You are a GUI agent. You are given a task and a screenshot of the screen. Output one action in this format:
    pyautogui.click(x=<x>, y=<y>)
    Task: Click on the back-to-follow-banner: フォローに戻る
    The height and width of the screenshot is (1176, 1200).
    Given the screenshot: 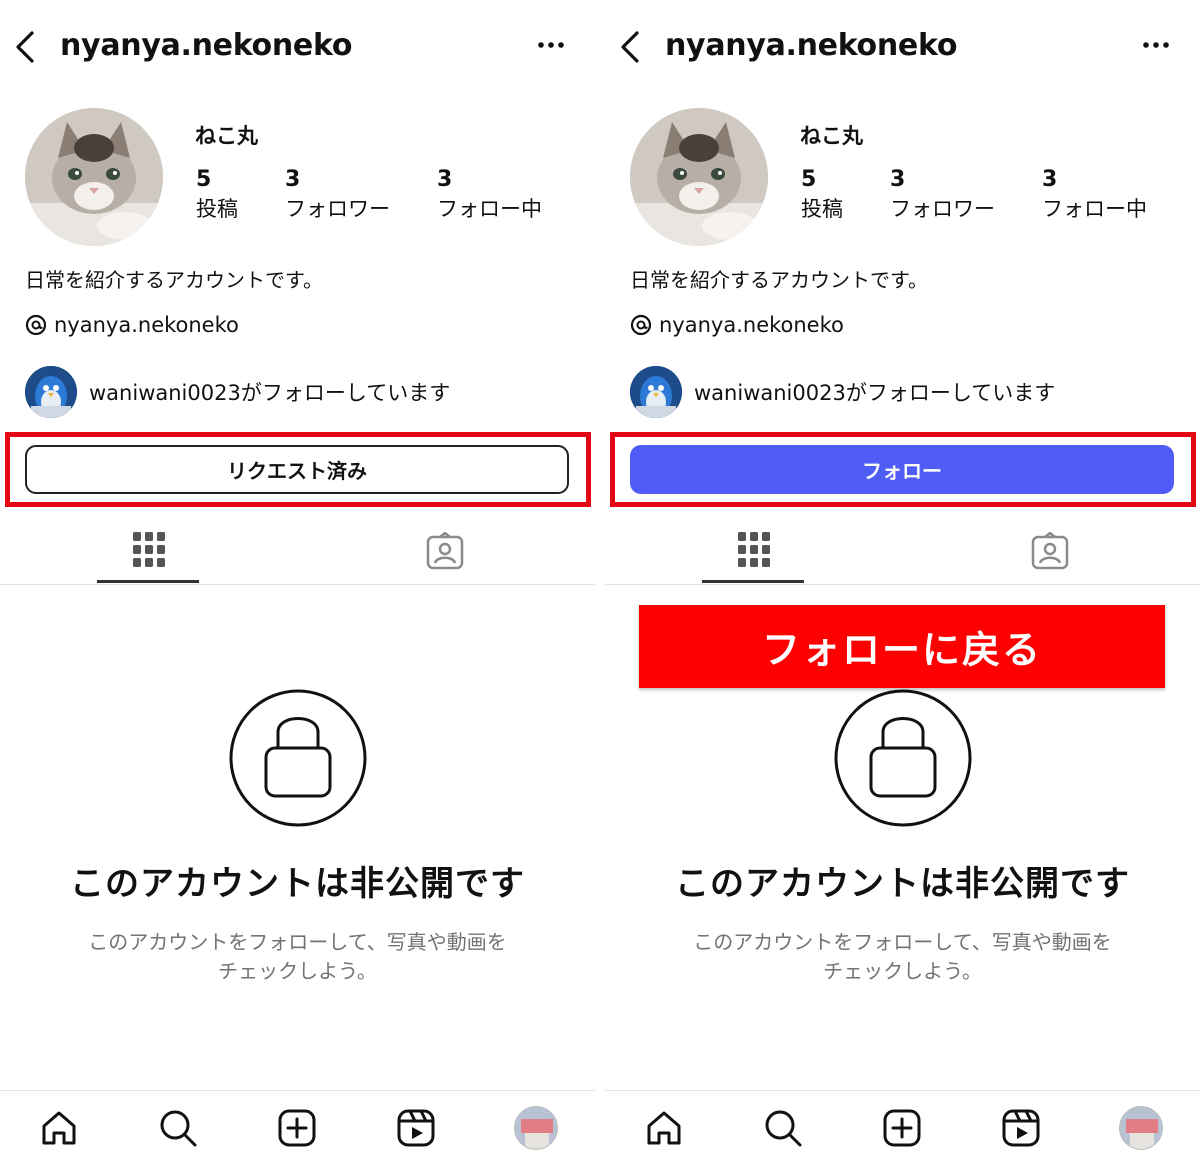 What is the action you would take?
    pyautogui.click(x=902, y=646)
    